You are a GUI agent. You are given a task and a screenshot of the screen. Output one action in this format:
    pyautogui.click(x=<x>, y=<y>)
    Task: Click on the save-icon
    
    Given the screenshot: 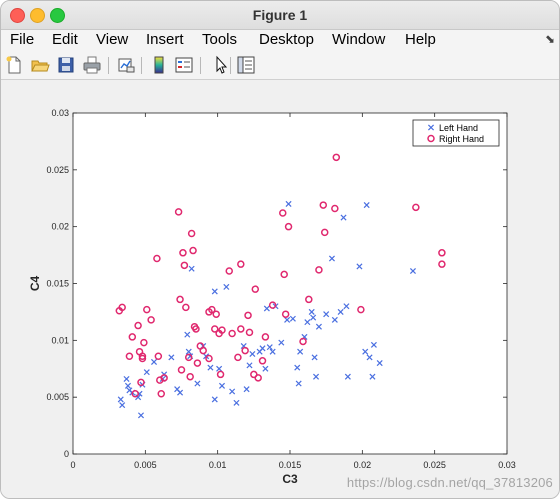 What is the action you would take?
    pyautogui.click(x=66, y=65)
    